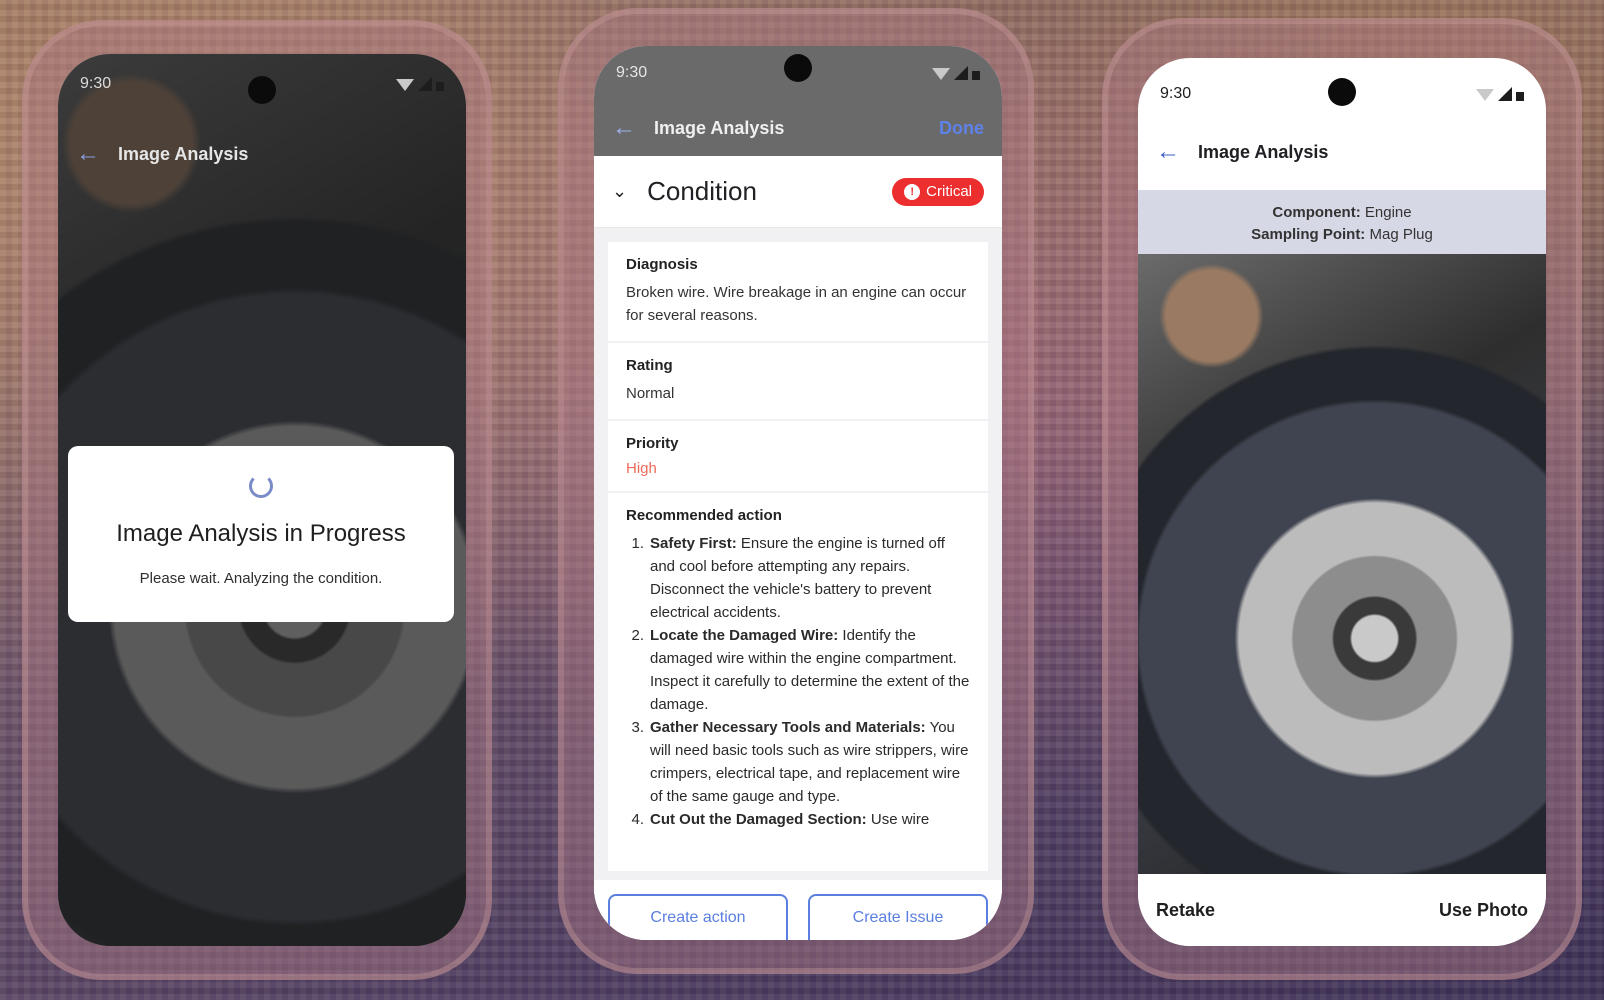 Image resolution: width=1604 pixels, height=1000 pixels. Describe the element at coordinates (912, 191) in the screenshot. I see `alert-icon: !` at that location.